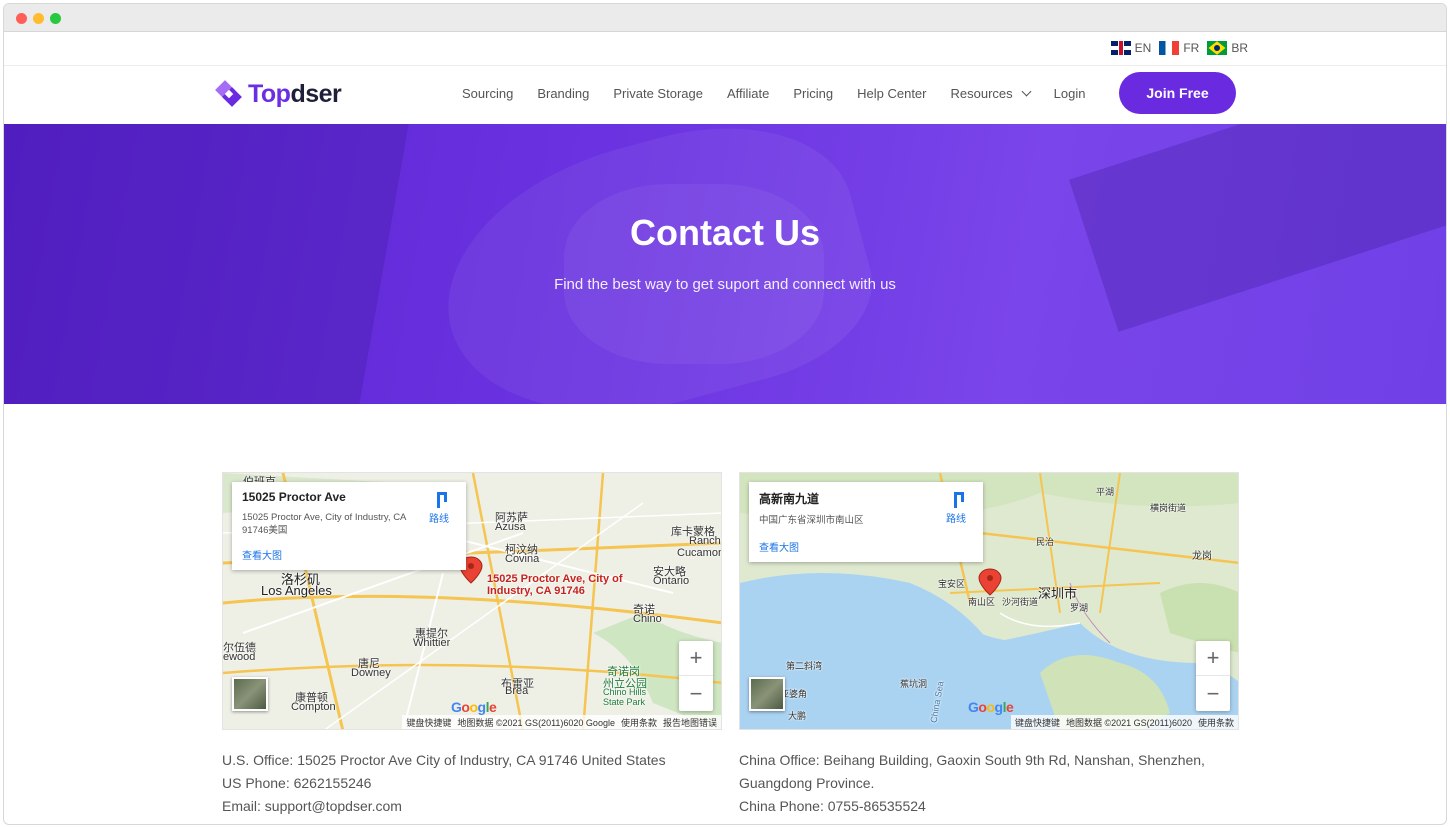 This screenshot has width=1450, height=827. Describe the element at coordinates (699, 553) in the screenshot. I see `map-label: Cucamon` at that location.